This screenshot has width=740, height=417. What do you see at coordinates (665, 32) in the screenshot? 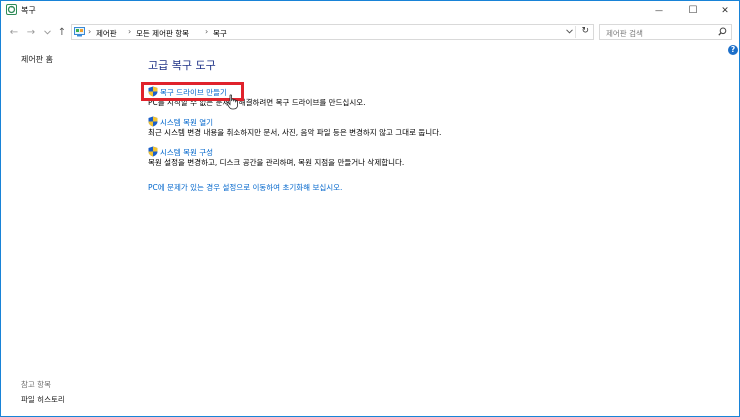
I see `search-box: 제어판 검색` at bounding box center [665, 32].